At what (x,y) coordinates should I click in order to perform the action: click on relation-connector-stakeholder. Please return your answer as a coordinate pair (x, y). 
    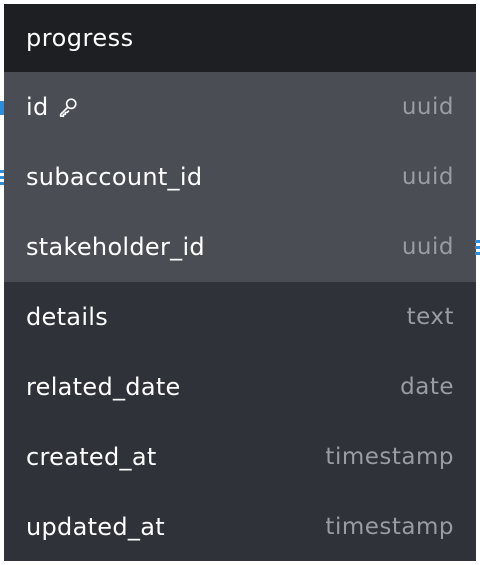
    Looking at the image, I should click on (477, 247).